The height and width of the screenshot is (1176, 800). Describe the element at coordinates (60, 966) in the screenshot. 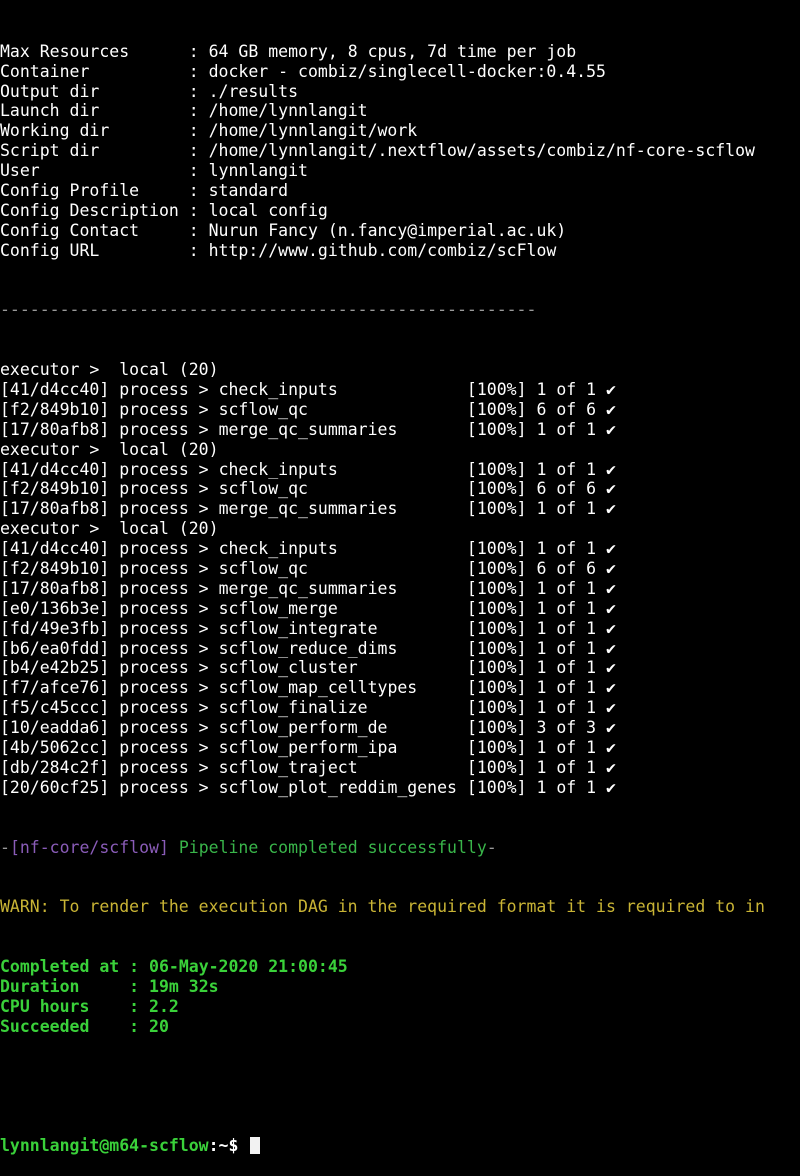

I see `summary-label: Completed at` at that location.